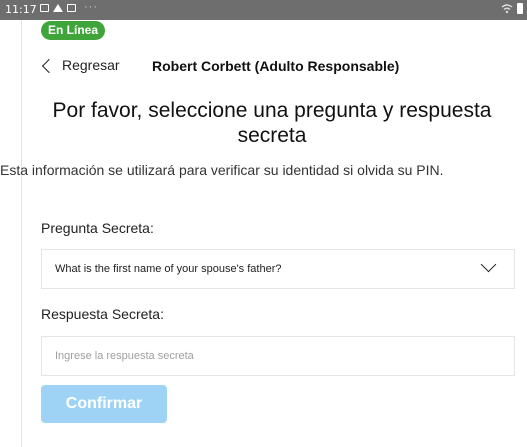 This screenshot has width=527, height=447. I want to click on cloud-icon, so click(58, 8).